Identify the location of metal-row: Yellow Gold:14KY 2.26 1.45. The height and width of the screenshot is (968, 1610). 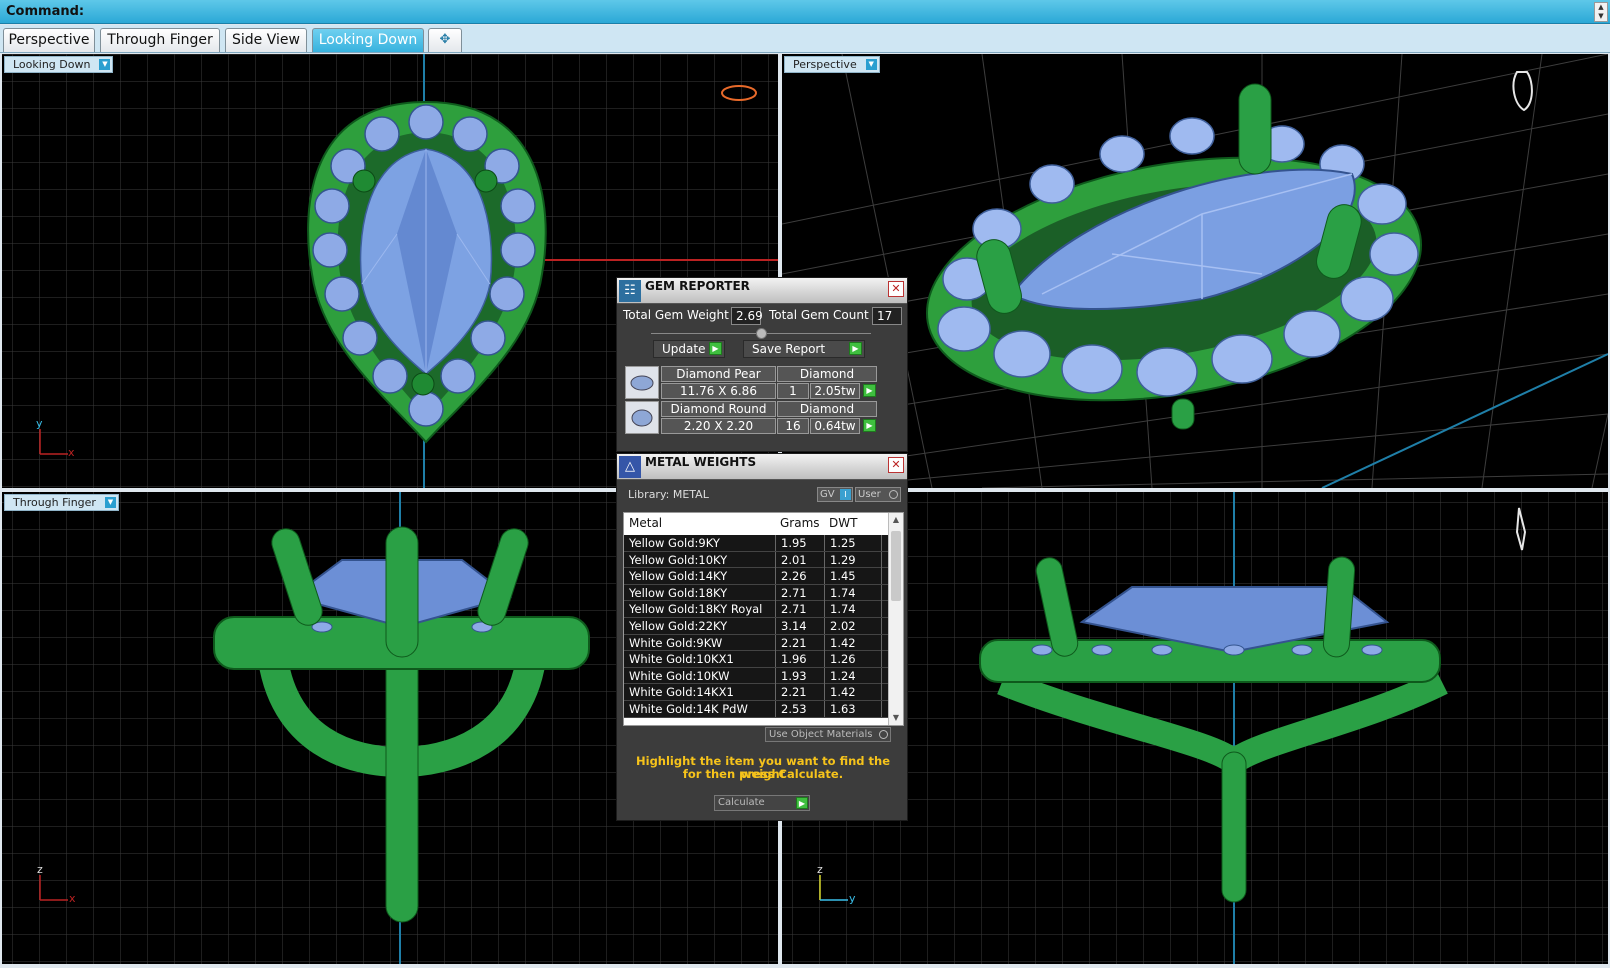
(756, 576).